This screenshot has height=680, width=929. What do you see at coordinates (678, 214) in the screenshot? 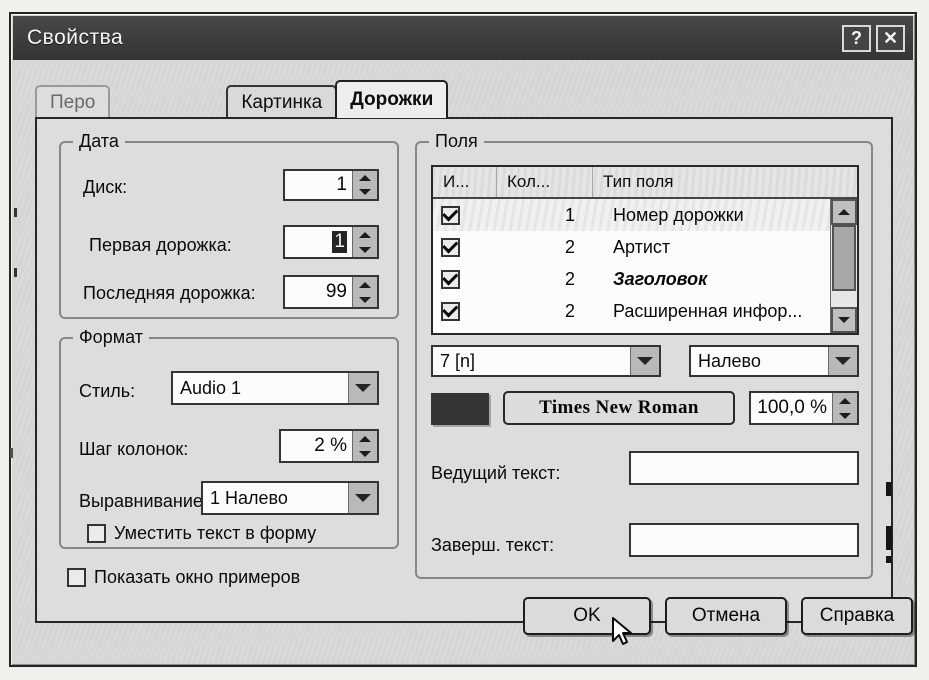
I see `row-field-type: Номер дорожки` at bounding box center [678, 214].